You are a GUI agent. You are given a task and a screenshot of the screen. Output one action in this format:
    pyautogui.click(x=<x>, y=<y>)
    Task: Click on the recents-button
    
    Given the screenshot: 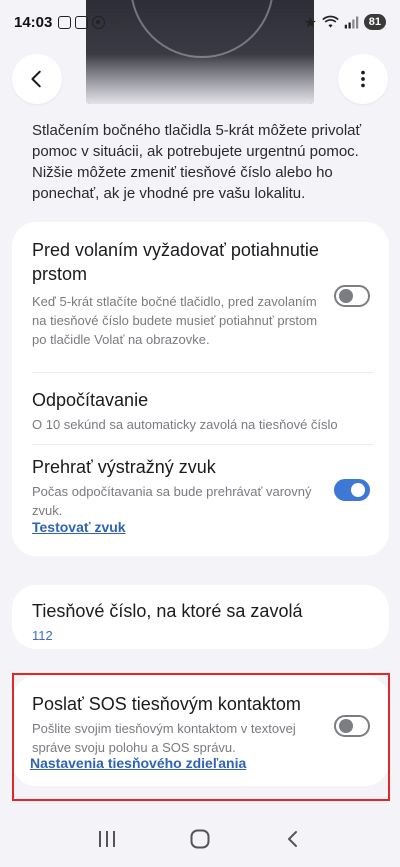 What is the action you would take?
    pyautogui.click(x=107, y=839)
    